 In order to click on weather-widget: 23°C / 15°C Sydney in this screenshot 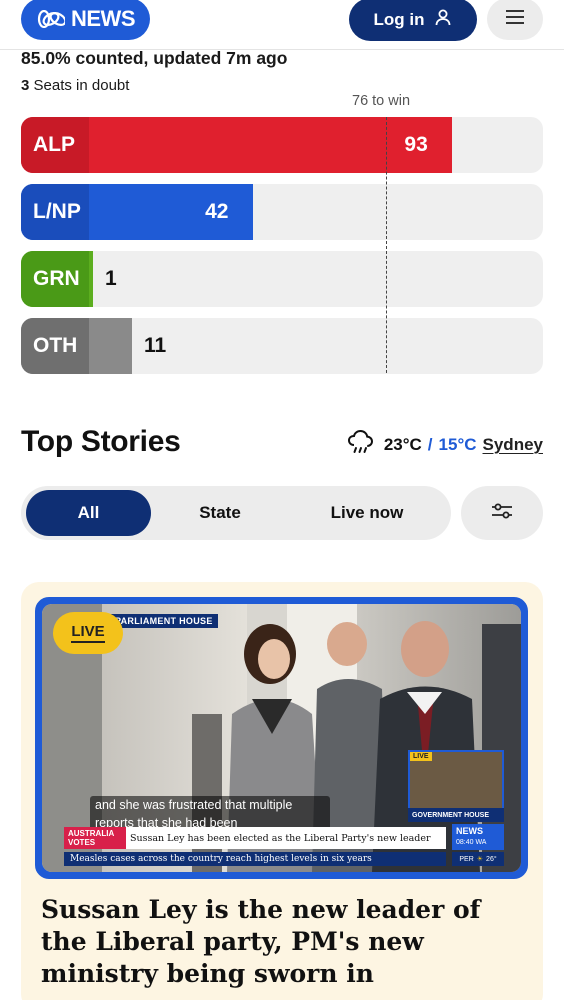, I will do `click(444, 444)`.